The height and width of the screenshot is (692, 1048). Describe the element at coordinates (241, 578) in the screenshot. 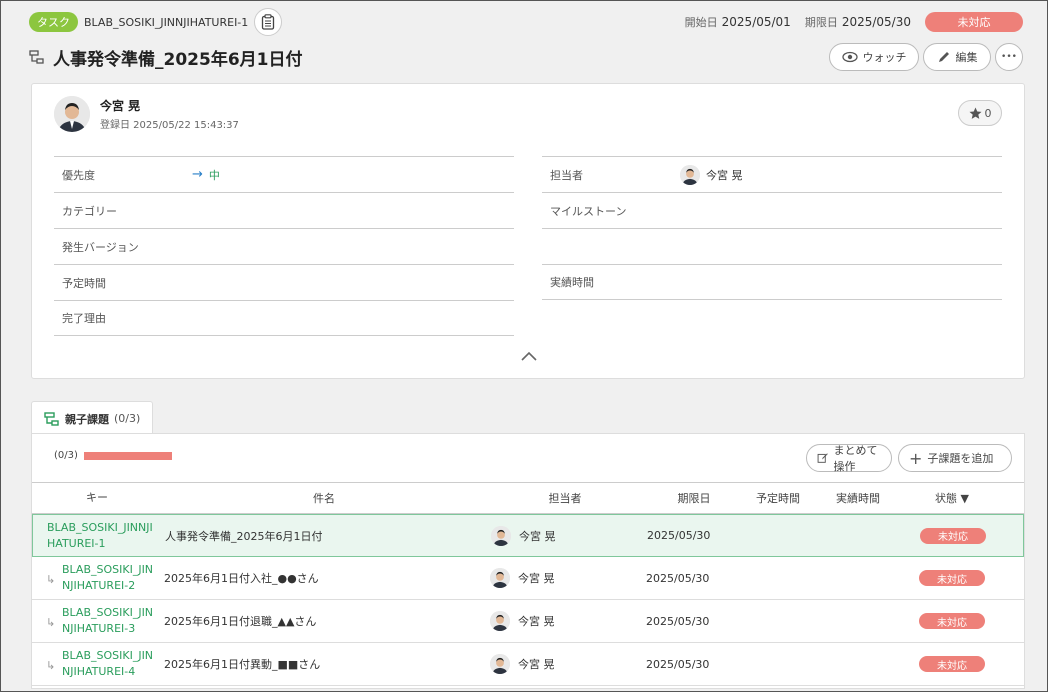

I see `row-subject: 2025年6月1日付入社_●●さん` at that location.